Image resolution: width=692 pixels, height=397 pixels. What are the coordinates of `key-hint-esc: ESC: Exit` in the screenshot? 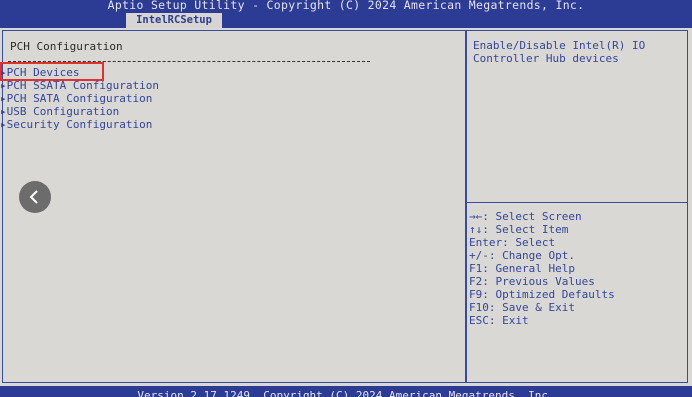 It's located at (499, 320).